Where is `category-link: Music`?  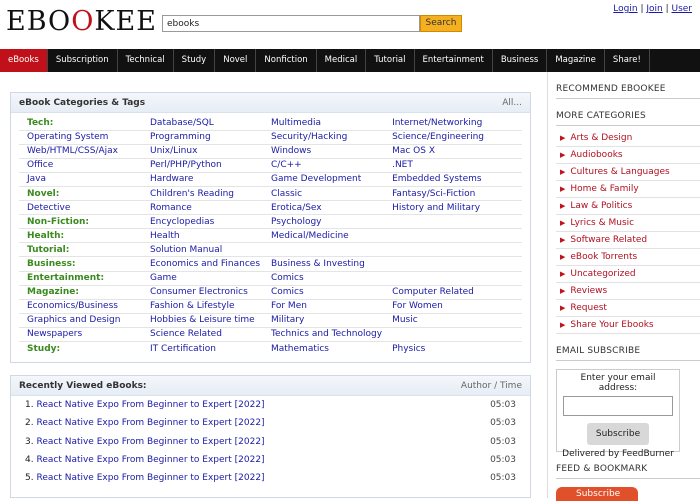
category-link: Music is located at coordinates (405, 320).